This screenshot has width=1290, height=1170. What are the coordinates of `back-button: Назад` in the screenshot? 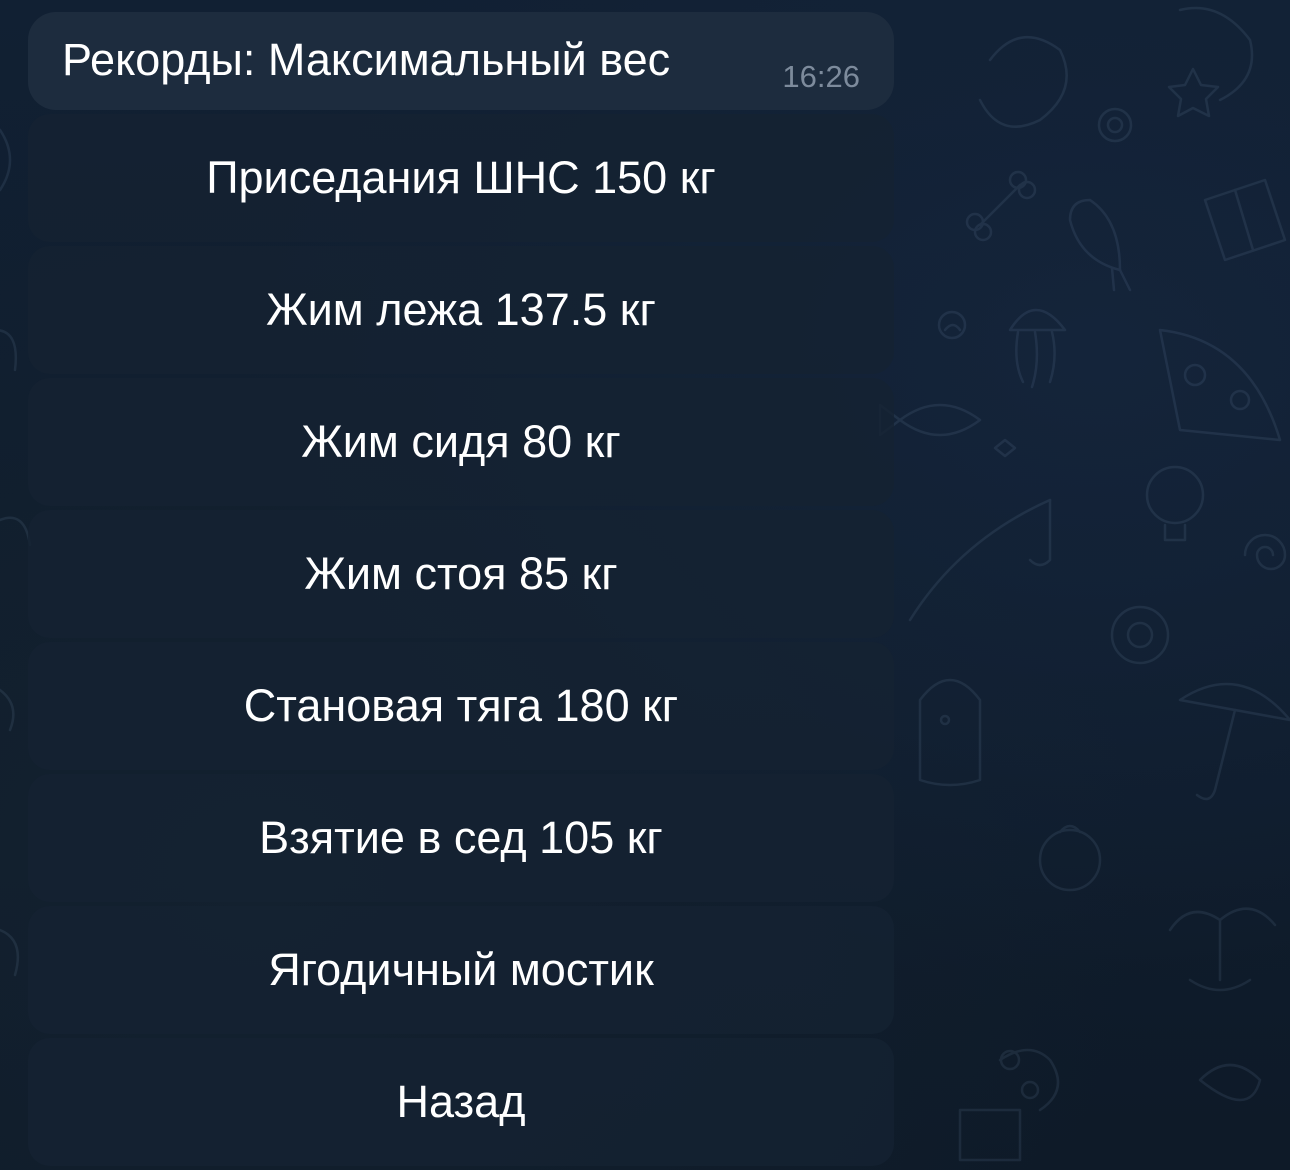 It's located at (461, 1102).